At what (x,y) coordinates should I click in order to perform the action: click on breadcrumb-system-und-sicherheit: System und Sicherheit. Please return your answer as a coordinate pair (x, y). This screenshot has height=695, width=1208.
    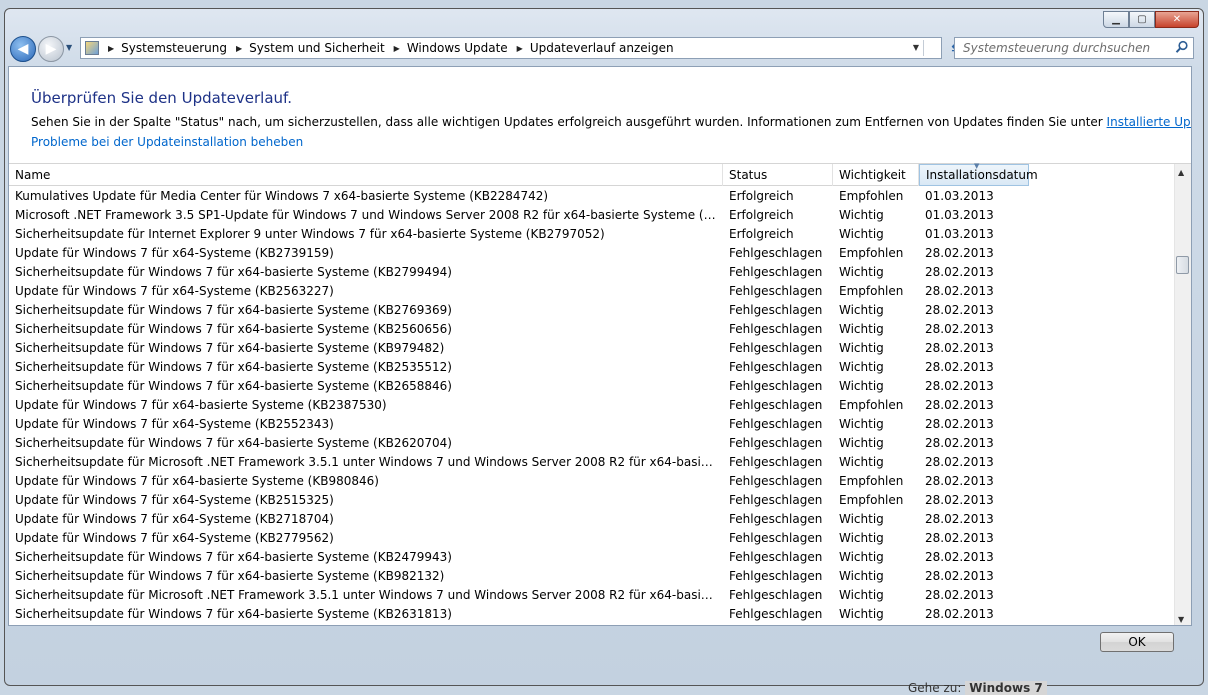
    Looking at the image, I should click on (317, 48).